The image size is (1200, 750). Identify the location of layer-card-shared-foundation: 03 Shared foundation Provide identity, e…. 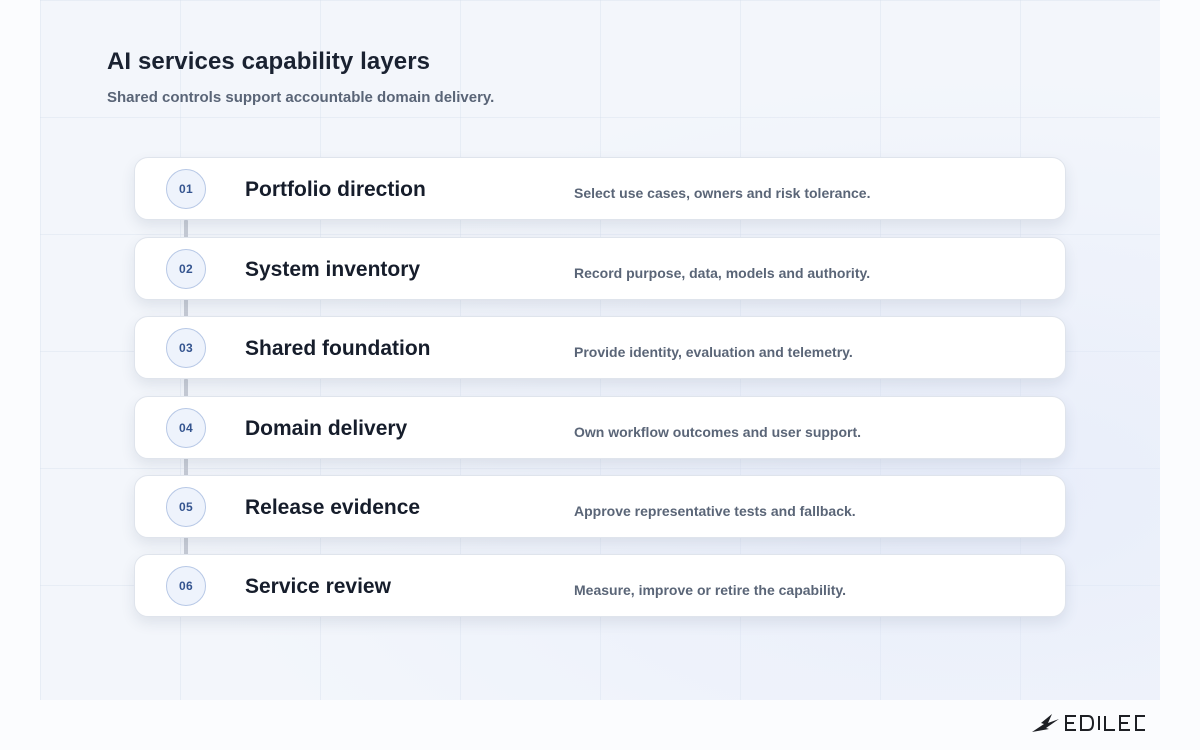
(600, 347).